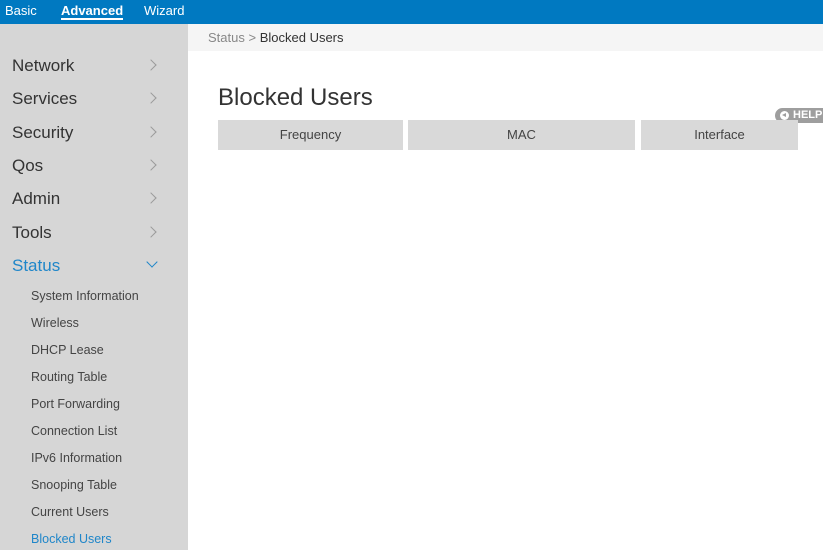 The height and width of the screenshot is (550, 823). Describe the element at coordinates (295, 97) in the screenshot. I see `page-title: Blocked Users` at that location.